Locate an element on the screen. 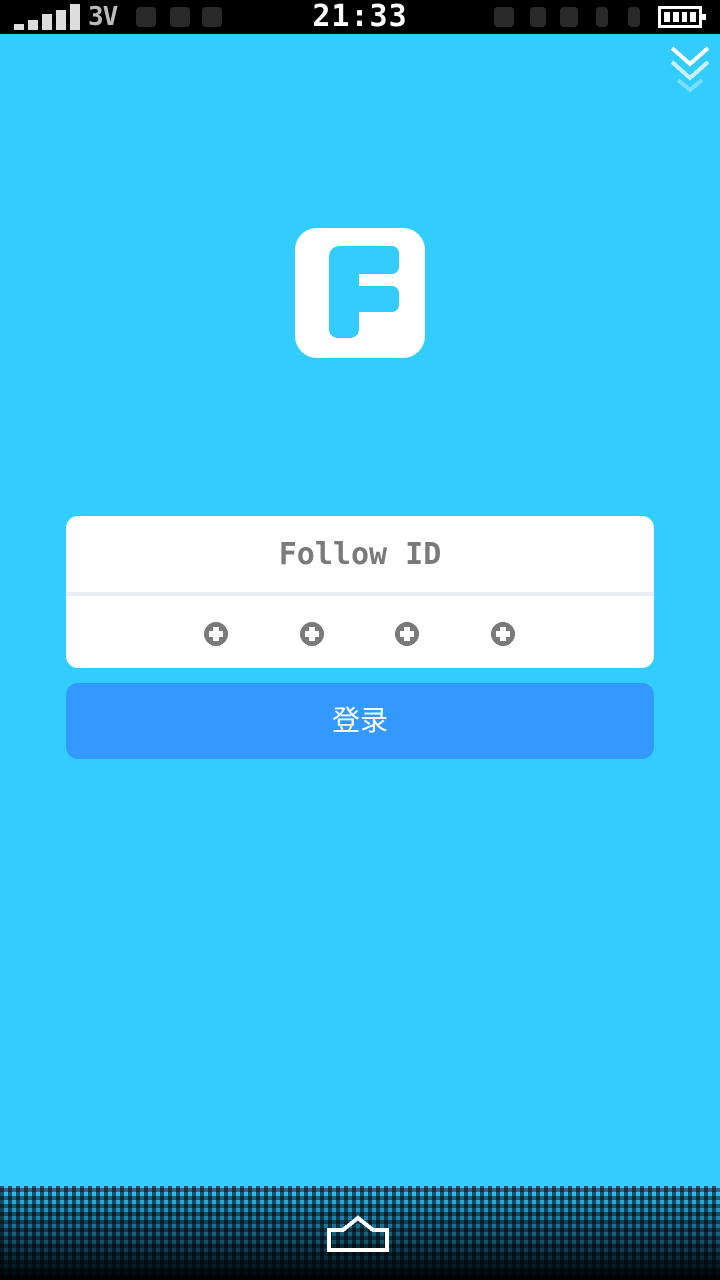 The image size is (720, 1280). chevron-down-icon is located at coordinates (690, 69).